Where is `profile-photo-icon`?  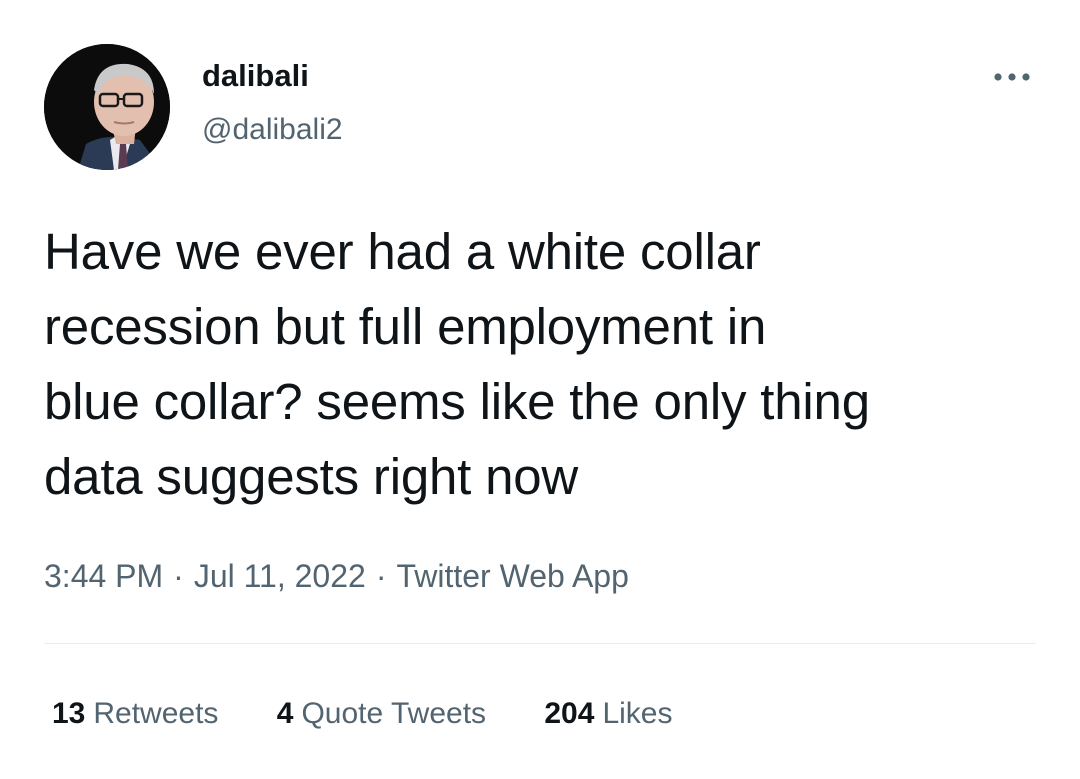 profile-photo-icon is located at coordinates (107, 107).